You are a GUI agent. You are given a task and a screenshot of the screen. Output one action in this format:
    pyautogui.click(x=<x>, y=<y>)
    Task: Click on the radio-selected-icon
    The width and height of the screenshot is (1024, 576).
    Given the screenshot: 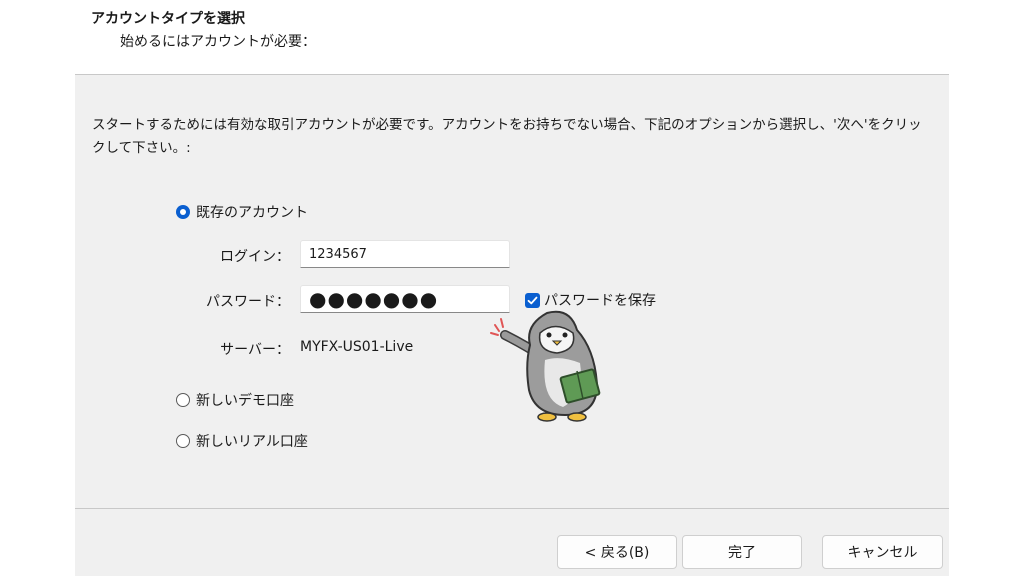 What is the action you would take?
    pyautogui.click(x=183, y=212)
    